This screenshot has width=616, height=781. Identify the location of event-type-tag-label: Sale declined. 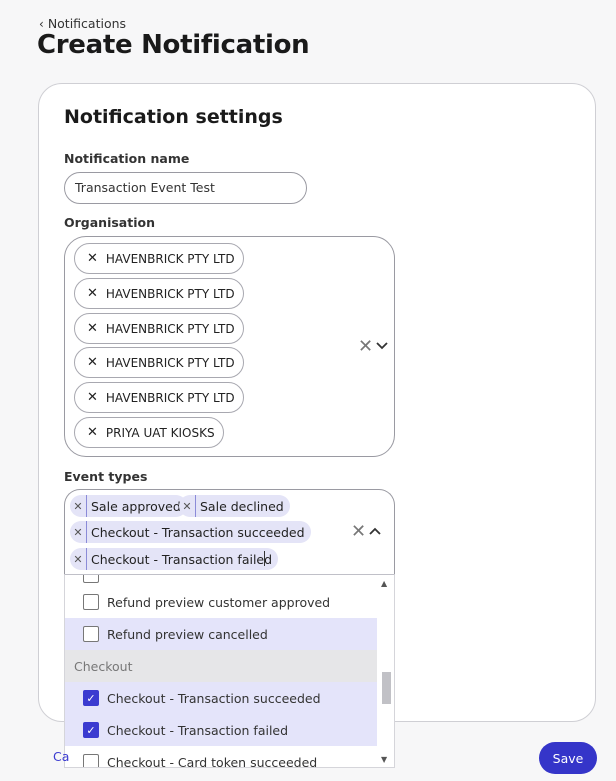
(242, 506).